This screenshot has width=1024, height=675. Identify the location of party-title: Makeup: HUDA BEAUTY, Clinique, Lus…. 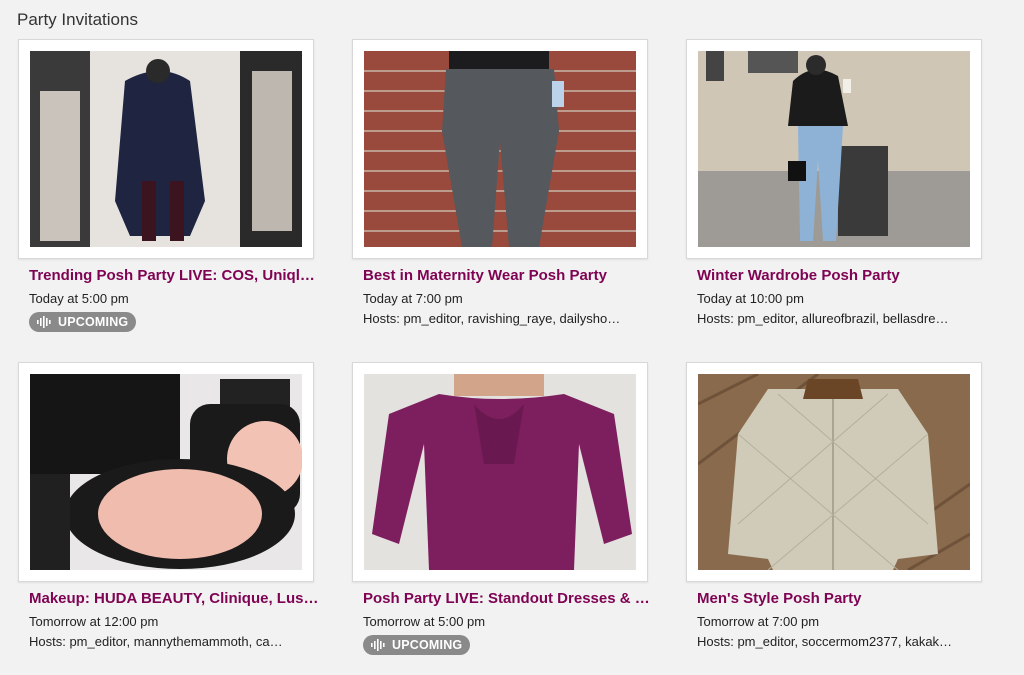
(174, 598).